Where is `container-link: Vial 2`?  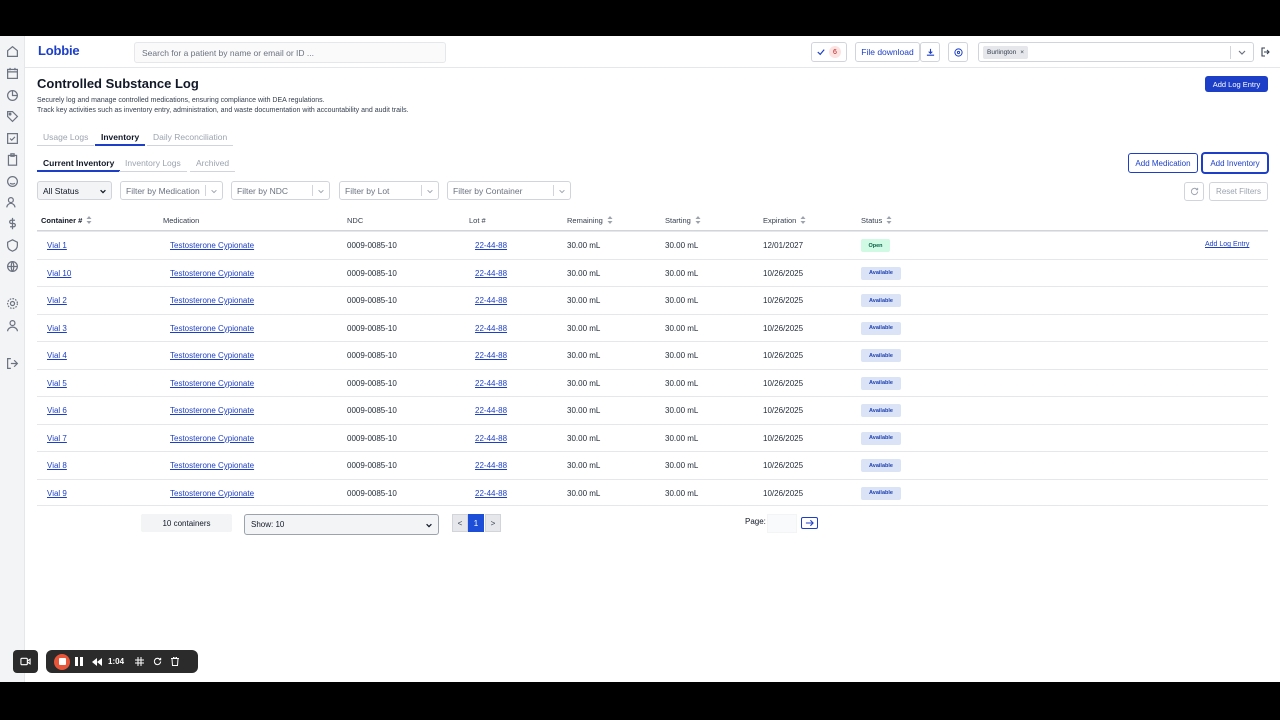
container-link: Vial 2 is located at coordinates (57, 300).